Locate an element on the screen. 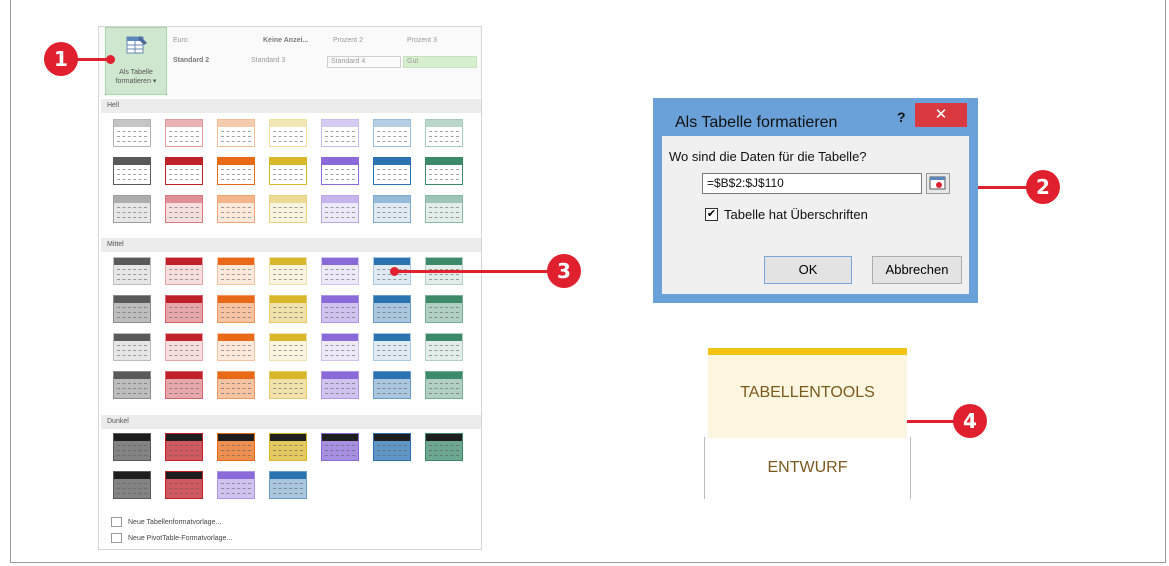 This screenshot has width=1169, height=566. cell-style: Standard 2 is located at coordinates (191, 60).